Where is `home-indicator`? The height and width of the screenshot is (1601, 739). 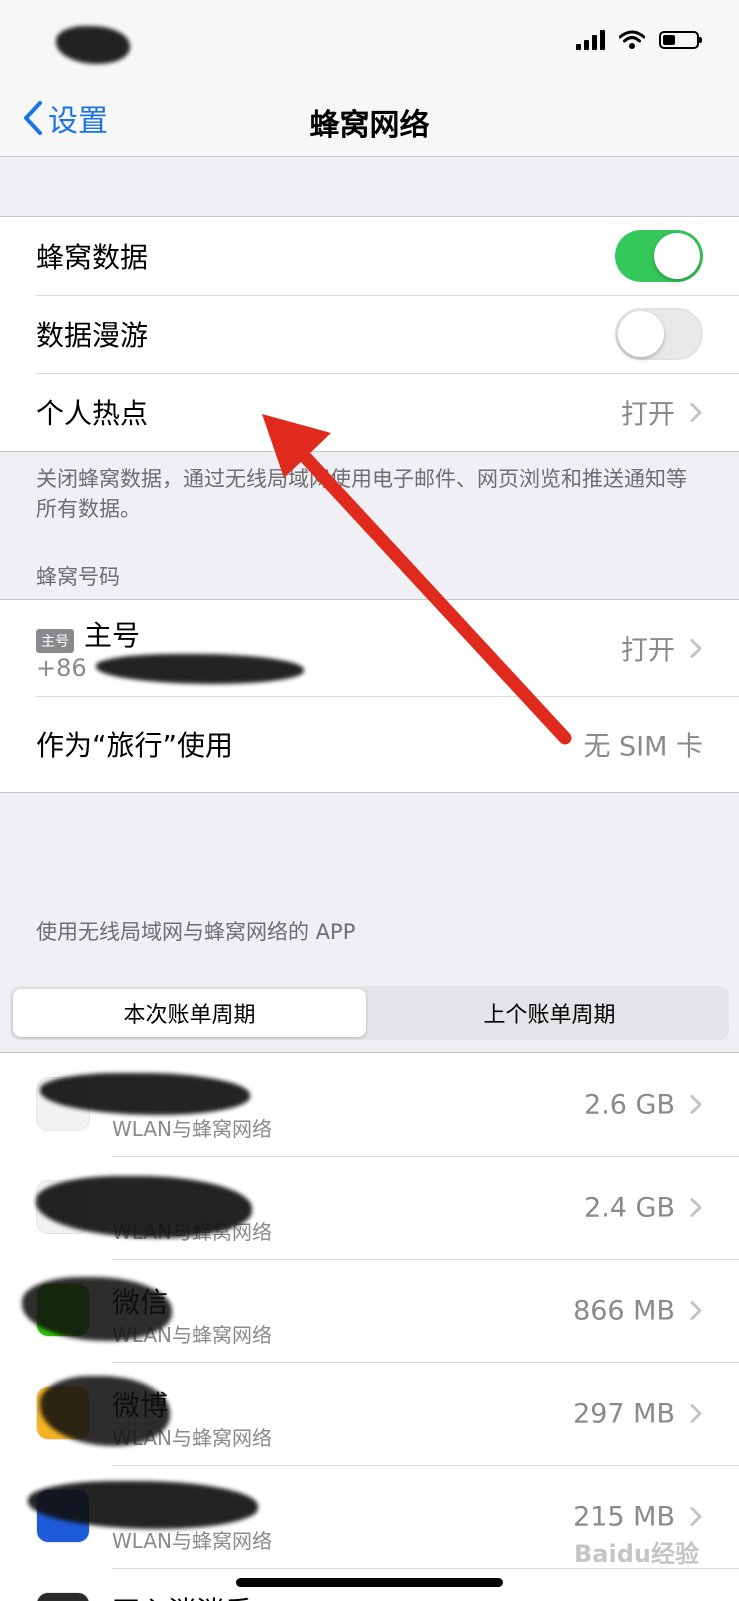
home-indicator is located at coordinates (369, 1582).